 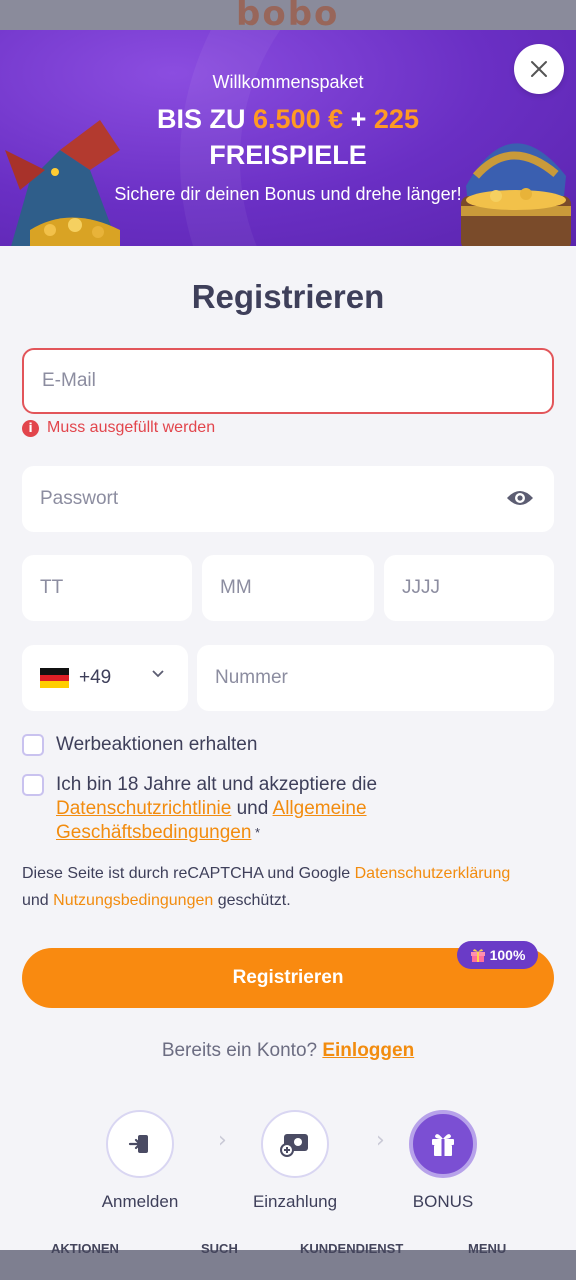 I want to click on step-login: Anmelden, so click(x=140, y=1161).